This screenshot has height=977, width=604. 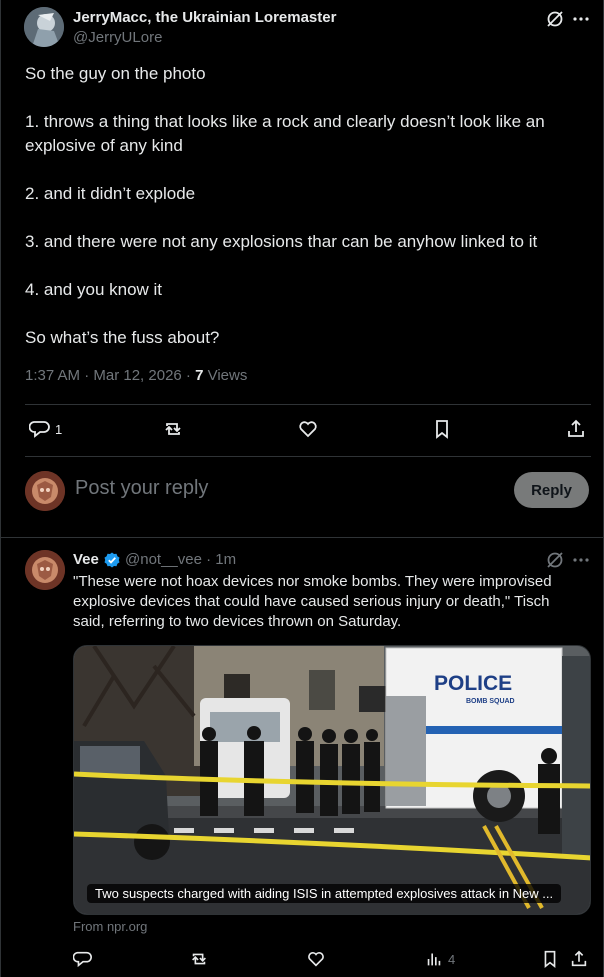 What do you see at coordinates (122, 337) in the screenshot?
I see `tweet-paragraph: So what’s the fuss about?` at bounding box center [122, 337].